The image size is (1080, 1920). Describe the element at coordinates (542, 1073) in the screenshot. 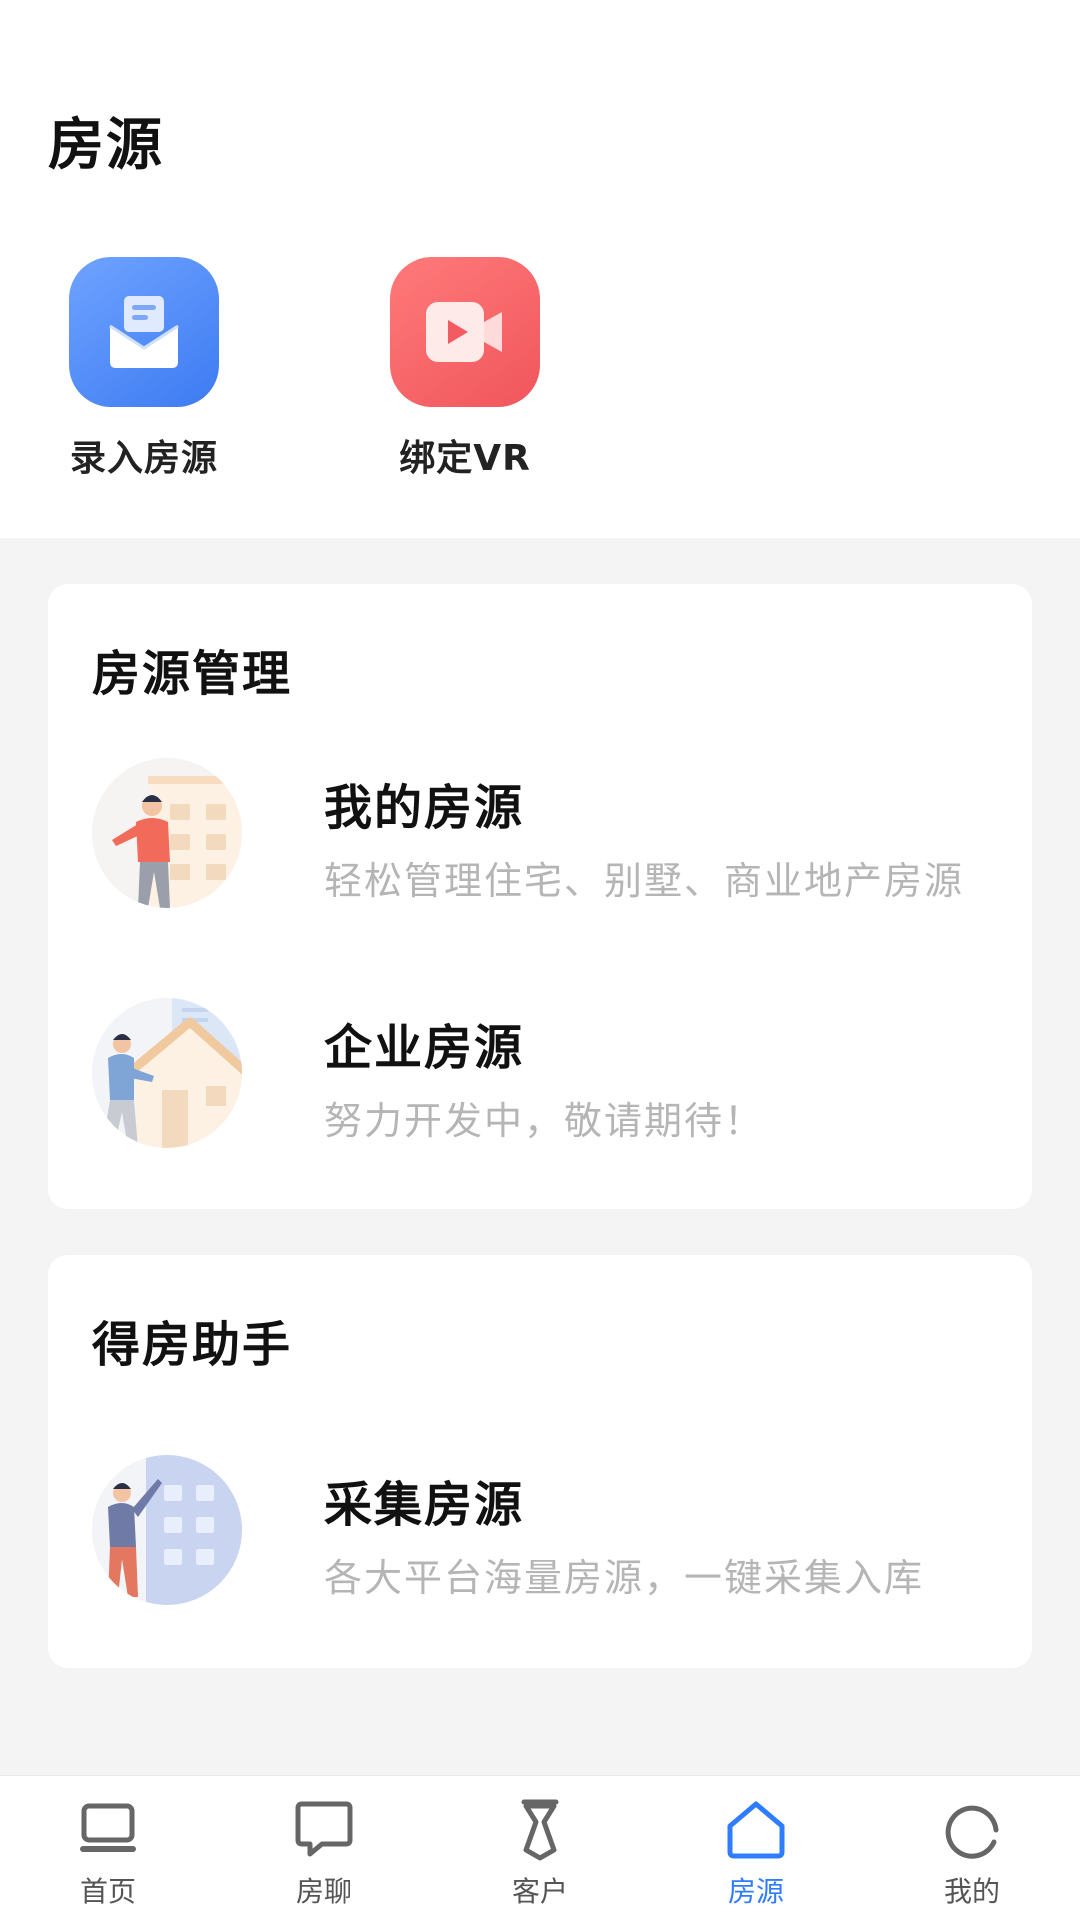

I see `list-item-enterprise-listings: 企业房源 努力开发中，敬请期待！` at that location.